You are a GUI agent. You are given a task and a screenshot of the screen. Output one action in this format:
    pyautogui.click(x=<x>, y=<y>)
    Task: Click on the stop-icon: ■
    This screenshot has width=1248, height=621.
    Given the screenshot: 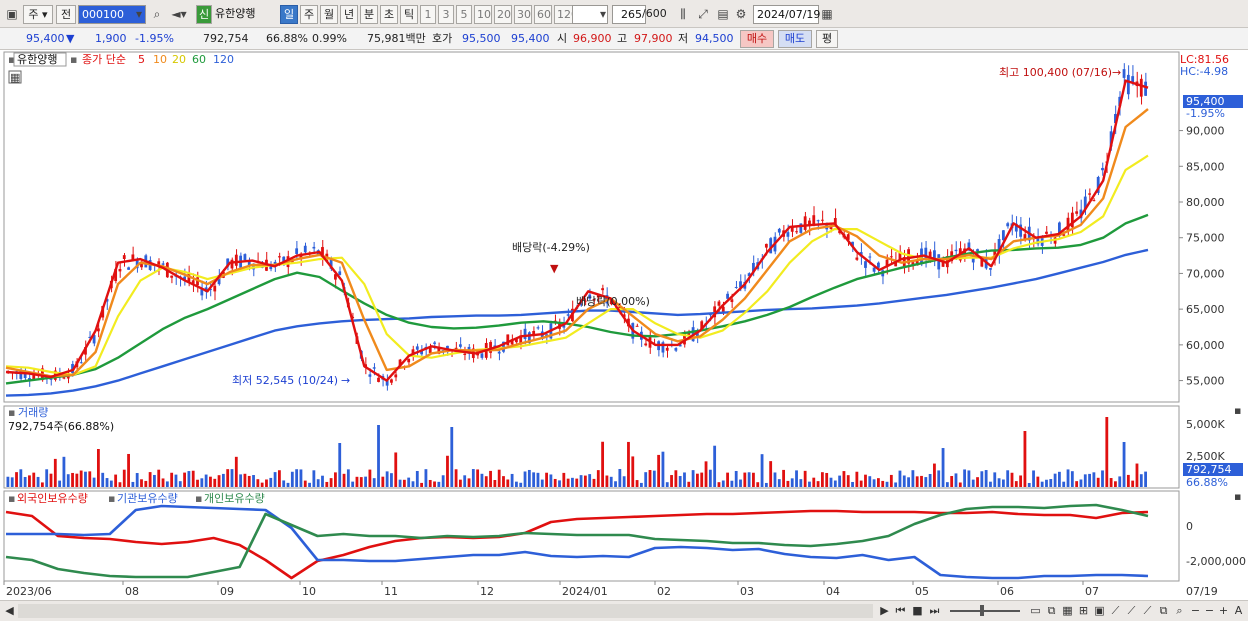 What is the action you would take?
    pyautogui.click(x=917, y=611)
    